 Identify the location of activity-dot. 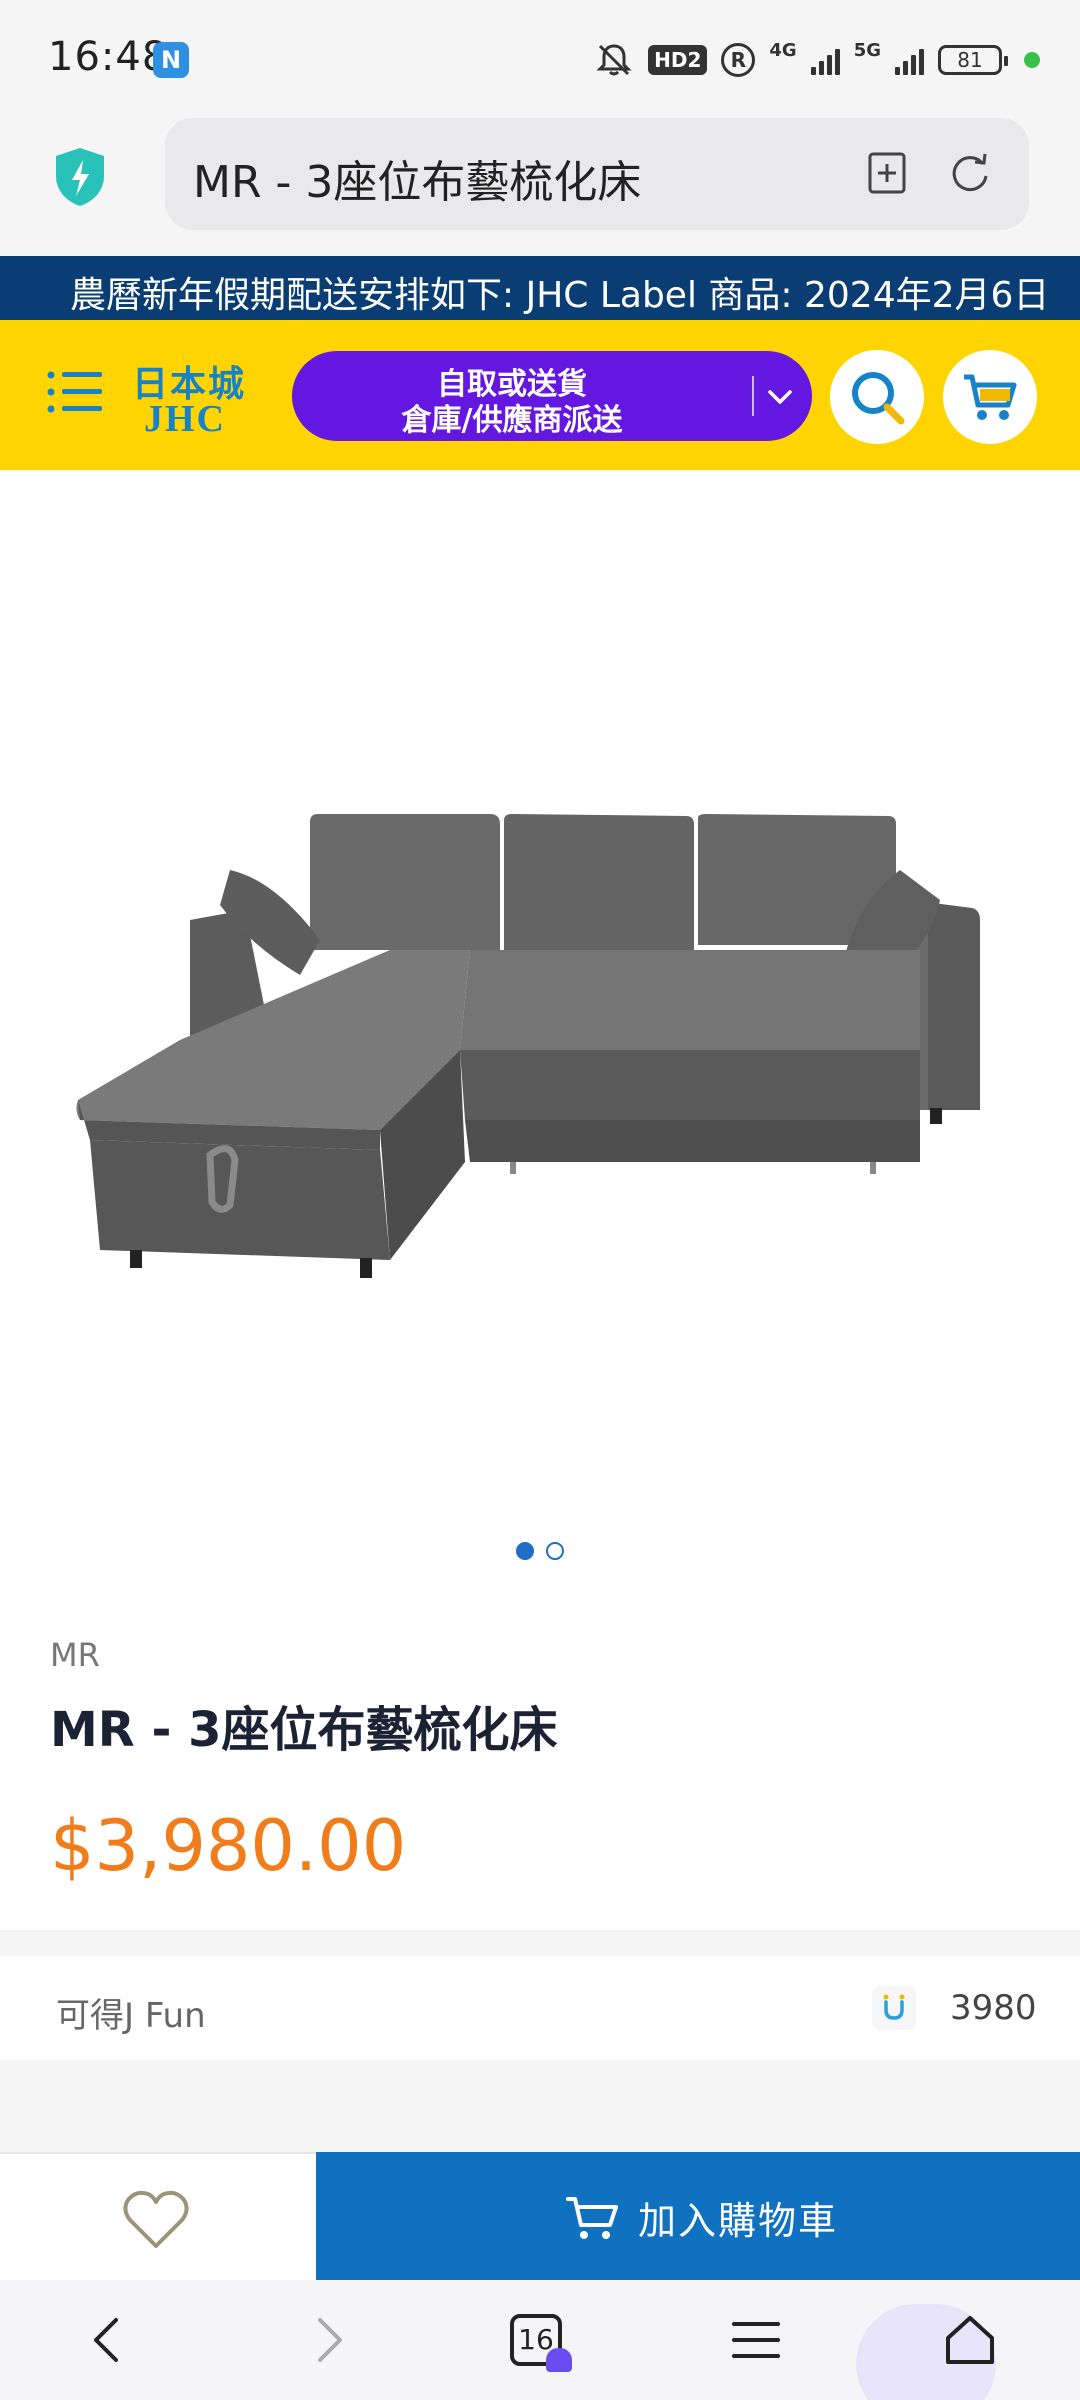
(1032, 60).